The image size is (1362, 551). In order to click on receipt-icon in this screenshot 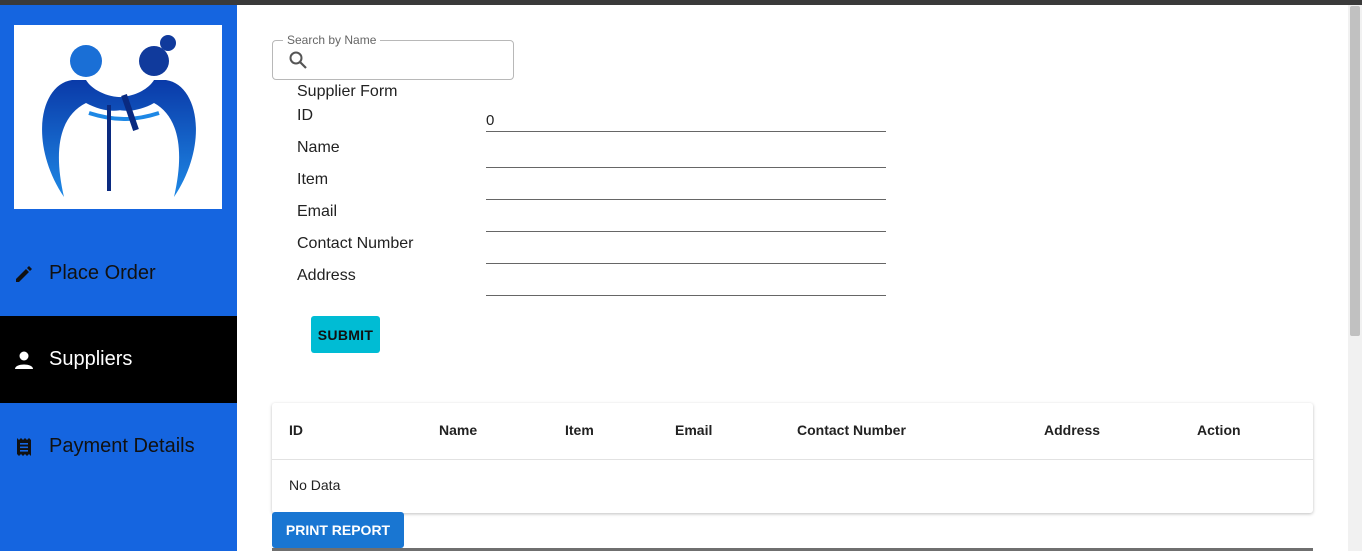, I will do `click(24, 447)`.